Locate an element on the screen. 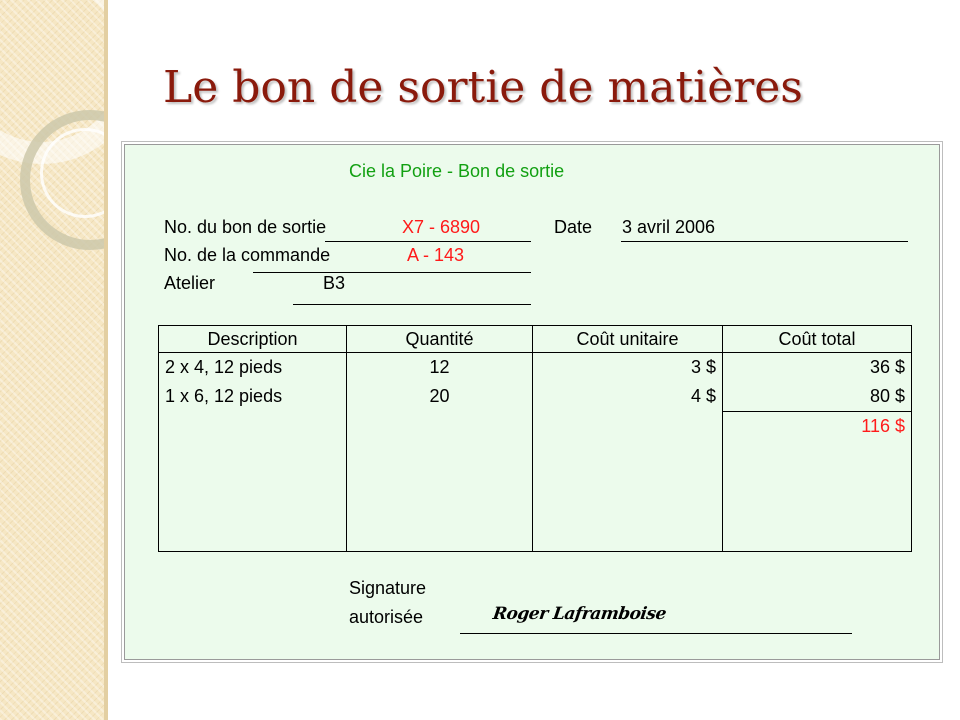 The height and width of the screenshot is (720, 960). decorative-side-strip is located at coordinates (52, 360).